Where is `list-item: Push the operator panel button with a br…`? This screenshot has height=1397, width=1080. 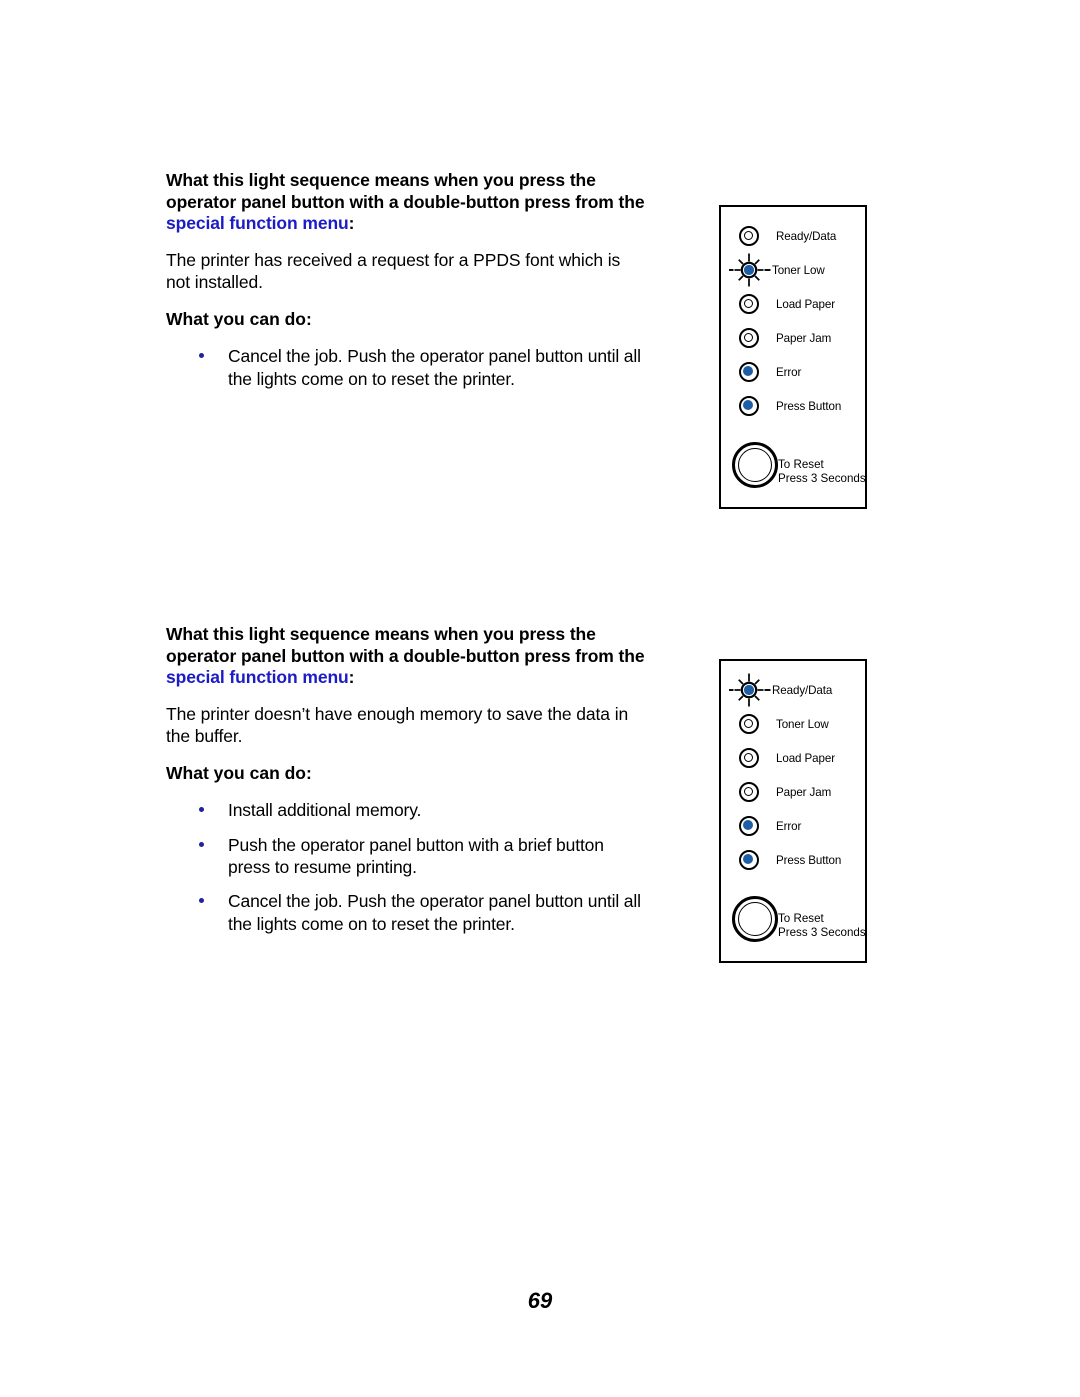 list-item: Push the operator panel button with a br… is located at coordinates (406, 856).